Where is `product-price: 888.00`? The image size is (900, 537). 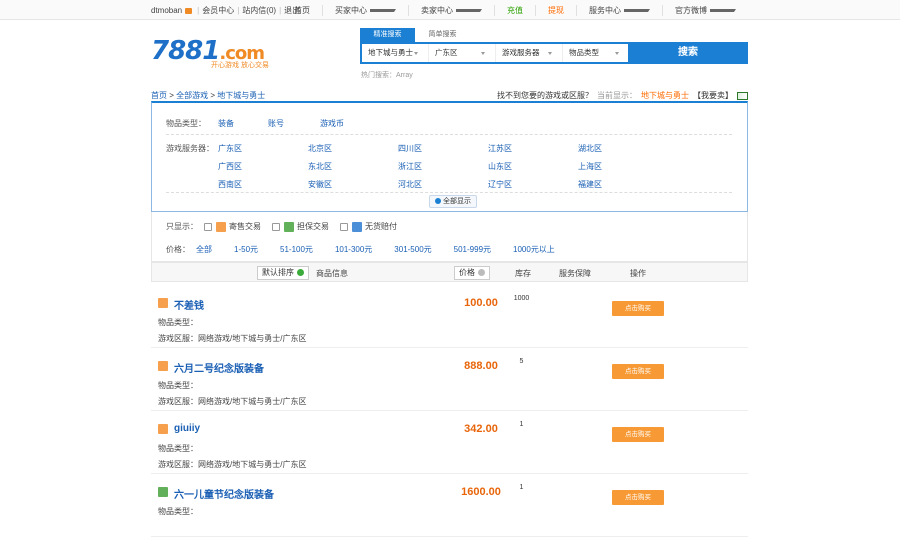
product-price: 888.00 is located at coordinates (481, 366).